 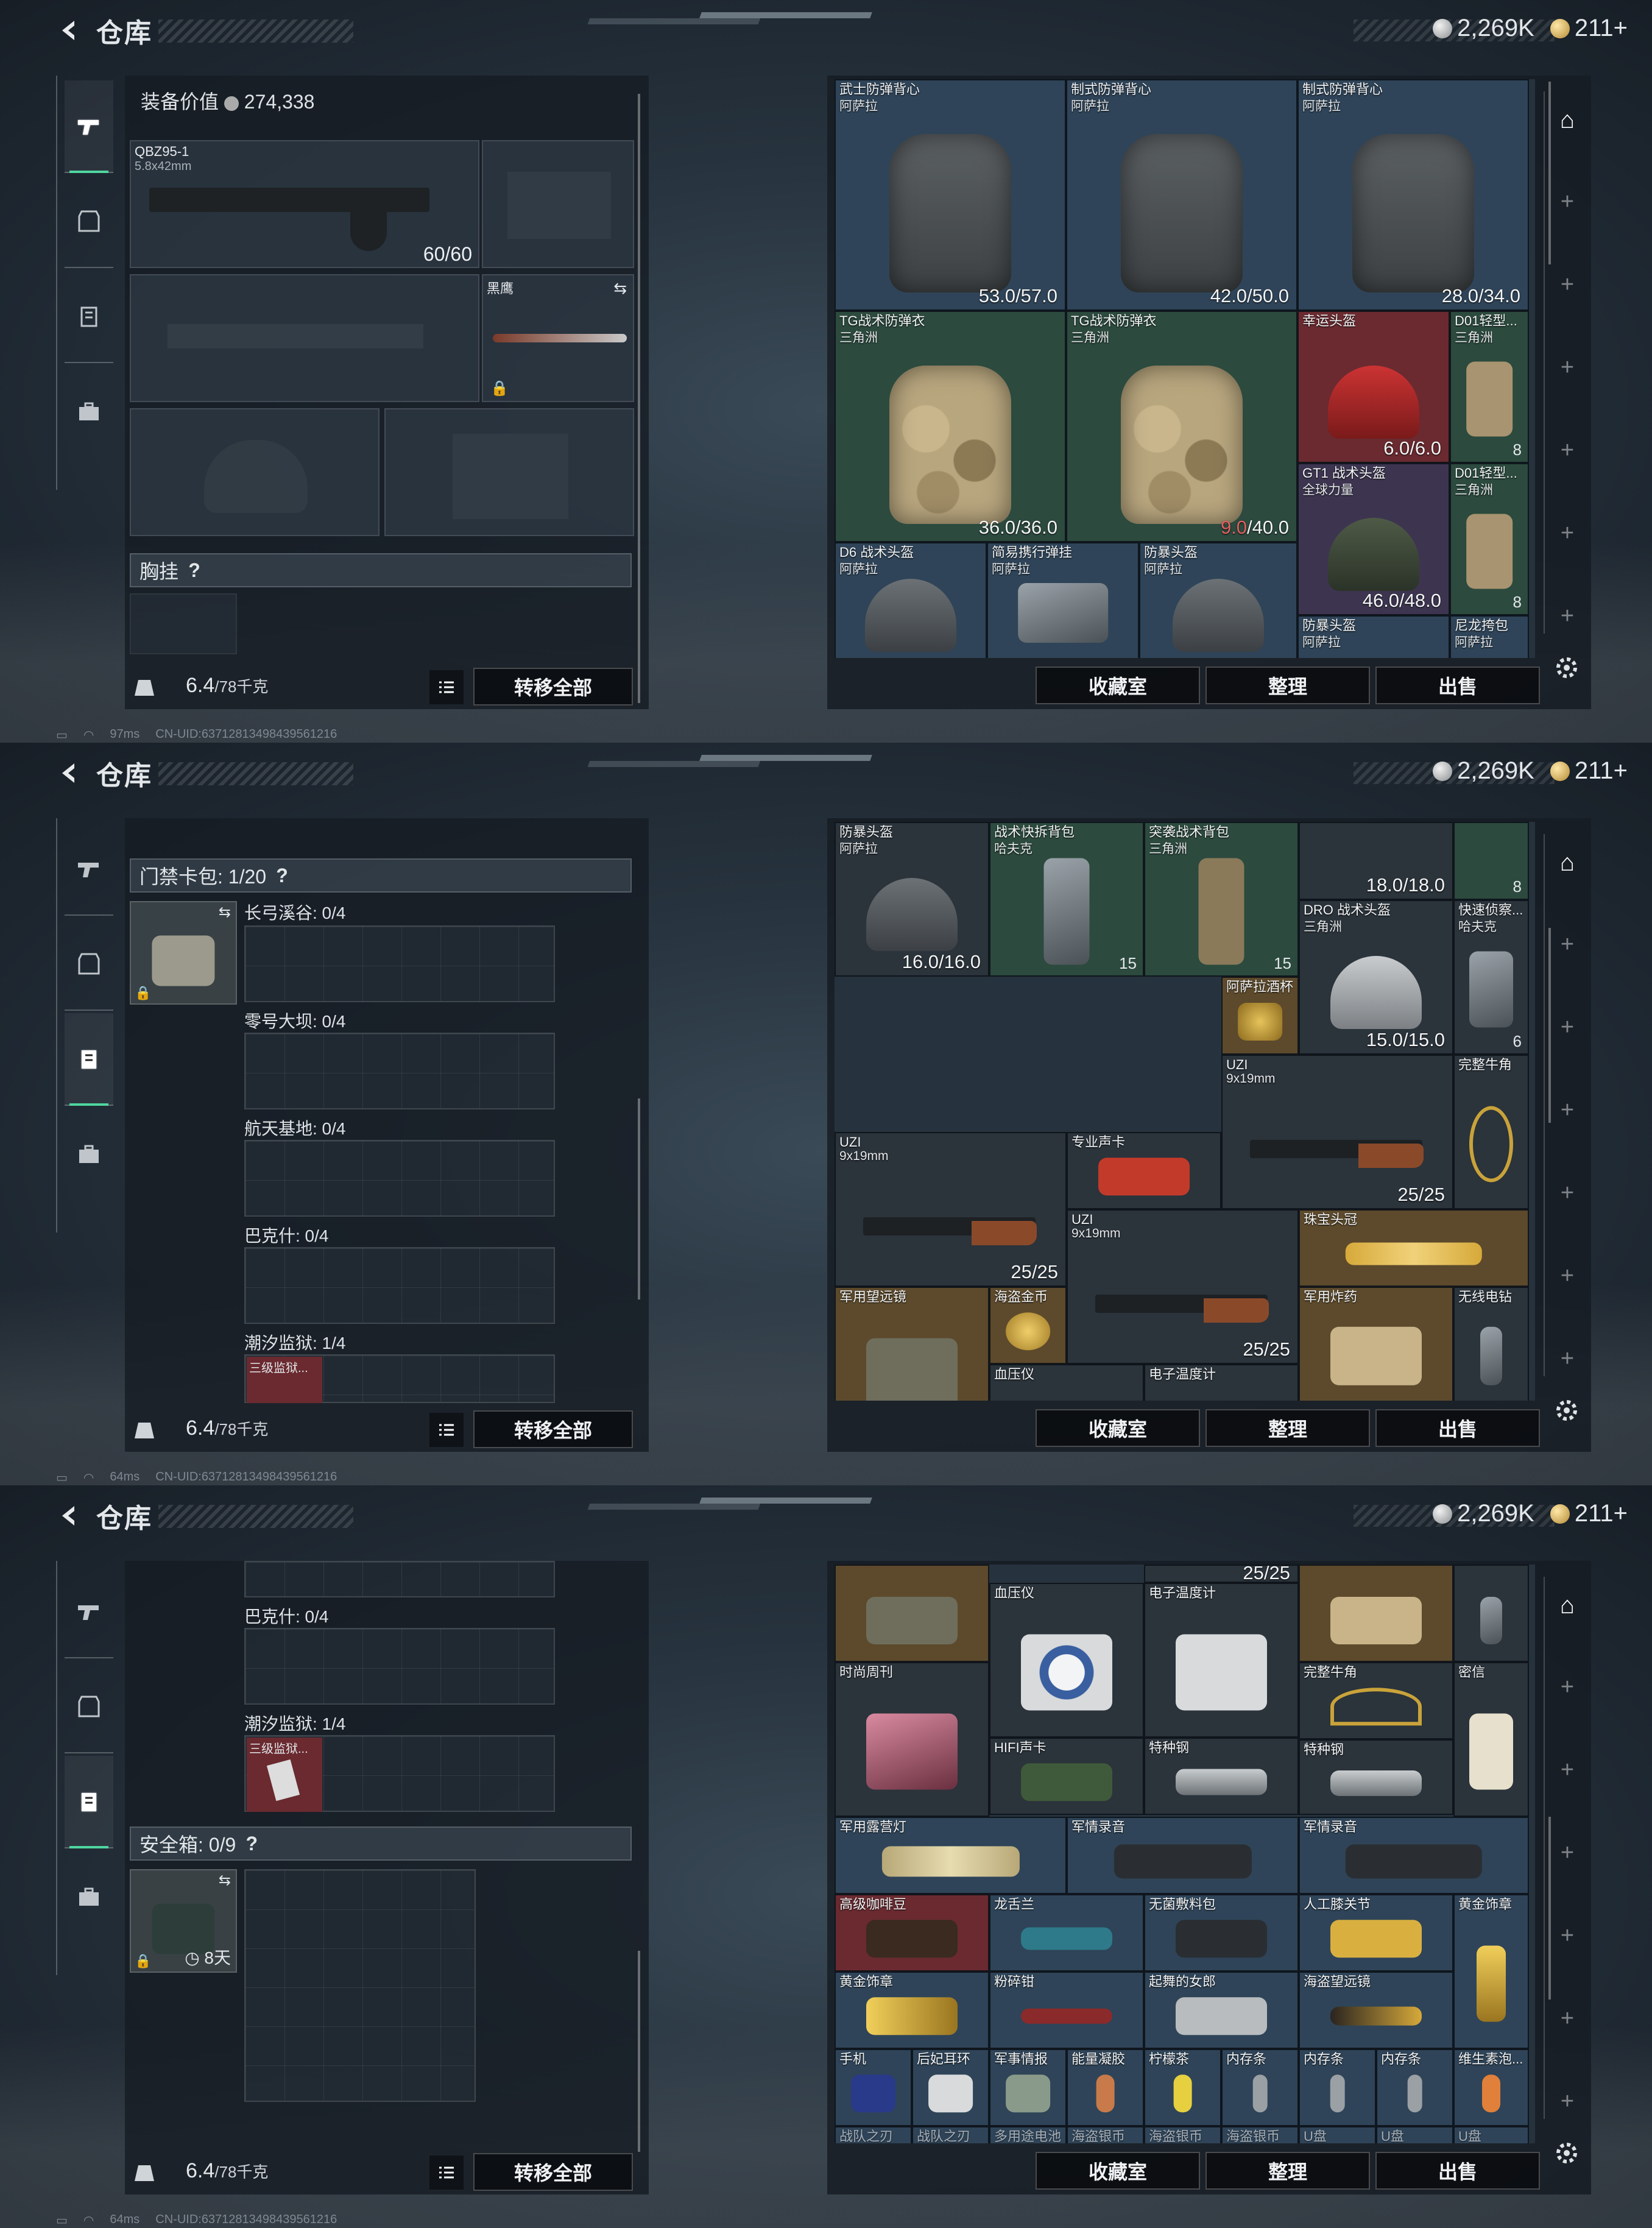 I want to click on pistol-slot, so click(x=558, y=204).